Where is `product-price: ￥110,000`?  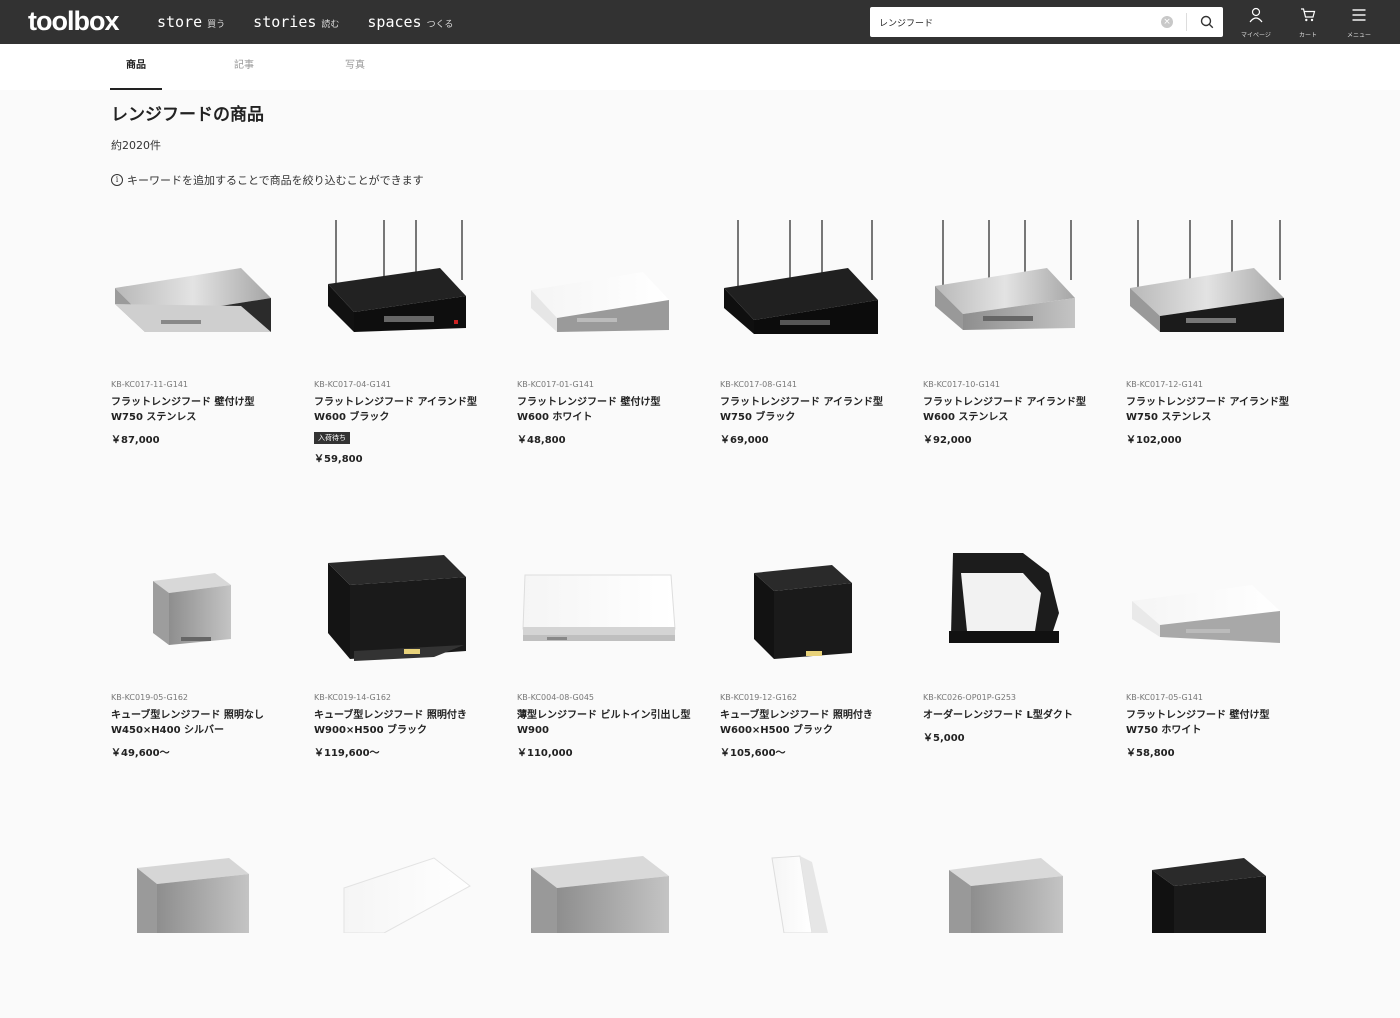 product-price: ￥110,000 is located at coordinates (545, 753).